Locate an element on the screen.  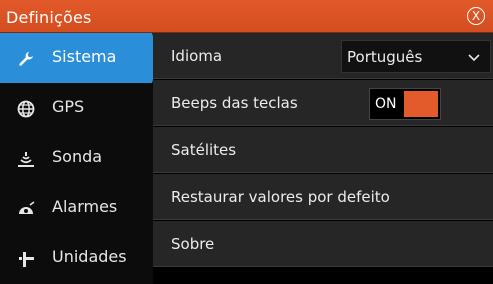
units-icon is located at coordinates (26, 259).